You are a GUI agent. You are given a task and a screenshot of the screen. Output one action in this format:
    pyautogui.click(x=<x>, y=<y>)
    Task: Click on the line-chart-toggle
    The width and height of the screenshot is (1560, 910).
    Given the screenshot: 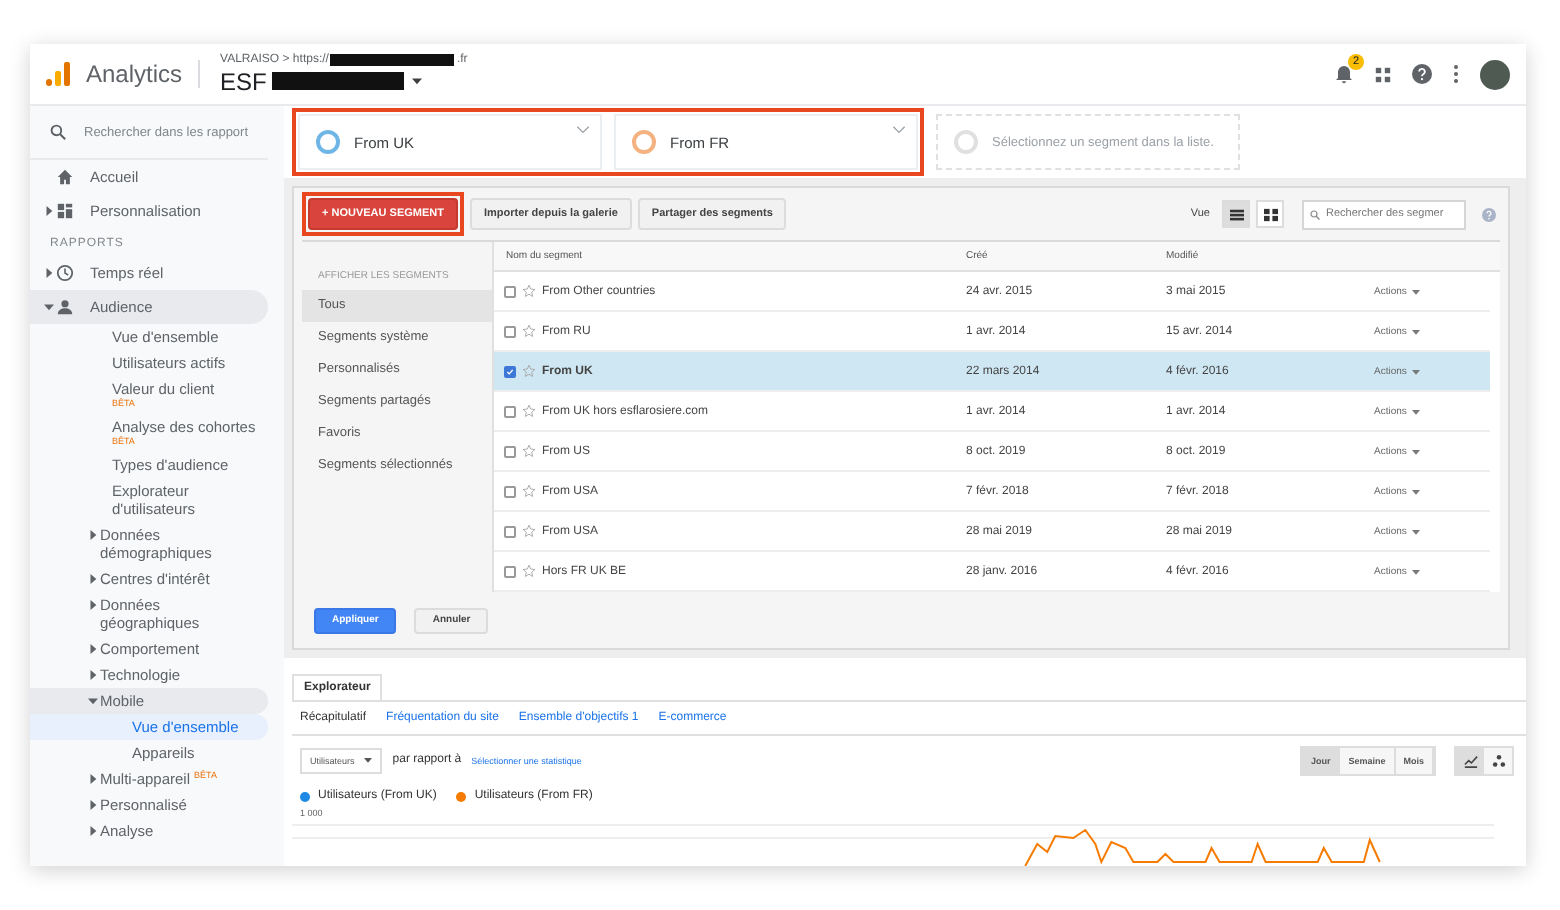 What is the action you would take?
    pyautogui.click(x=1470, y=760)
    